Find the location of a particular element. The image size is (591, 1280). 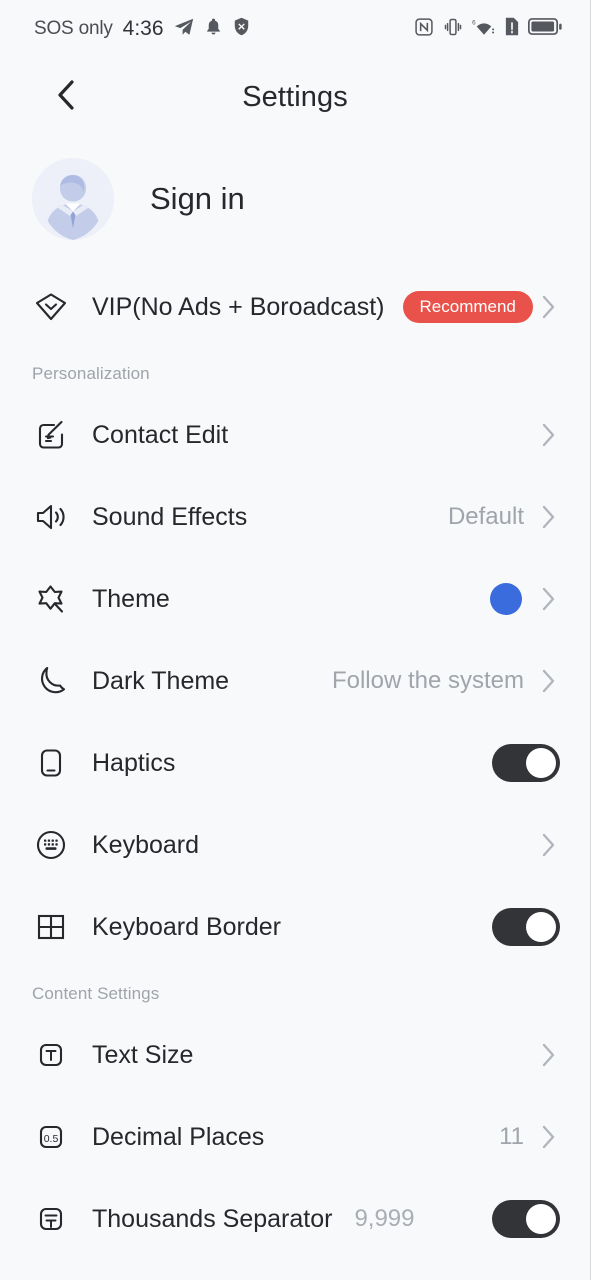

row-label: Haptics is located at coordinates (134, 762).